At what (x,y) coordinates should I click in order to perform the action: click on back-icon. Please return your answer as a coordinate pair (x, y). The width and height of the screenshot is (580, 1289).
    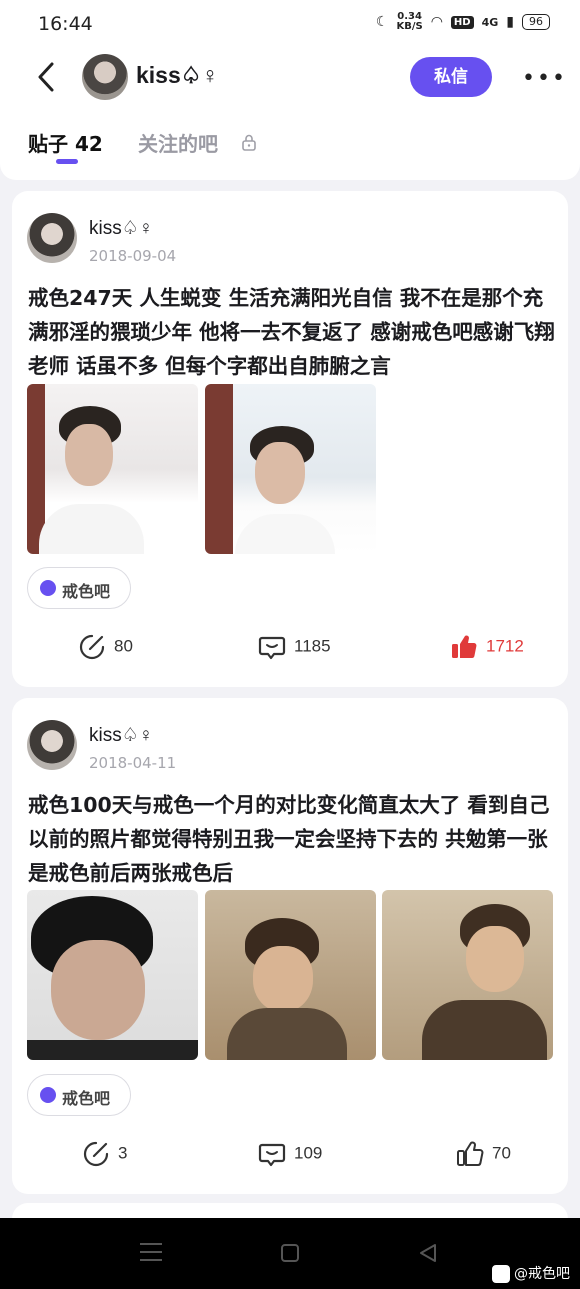
    Looking at the image, I should click on (46, 77).